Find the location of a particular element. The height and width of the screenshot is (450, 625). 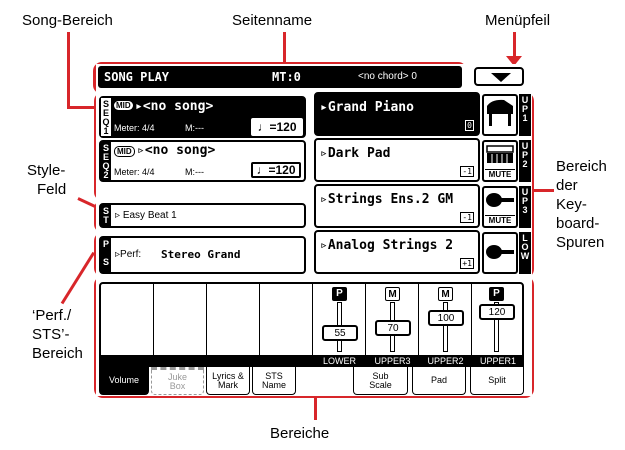

tab-lyrics-mark: Lyrics & Mark is located at coordinates (228, 381).